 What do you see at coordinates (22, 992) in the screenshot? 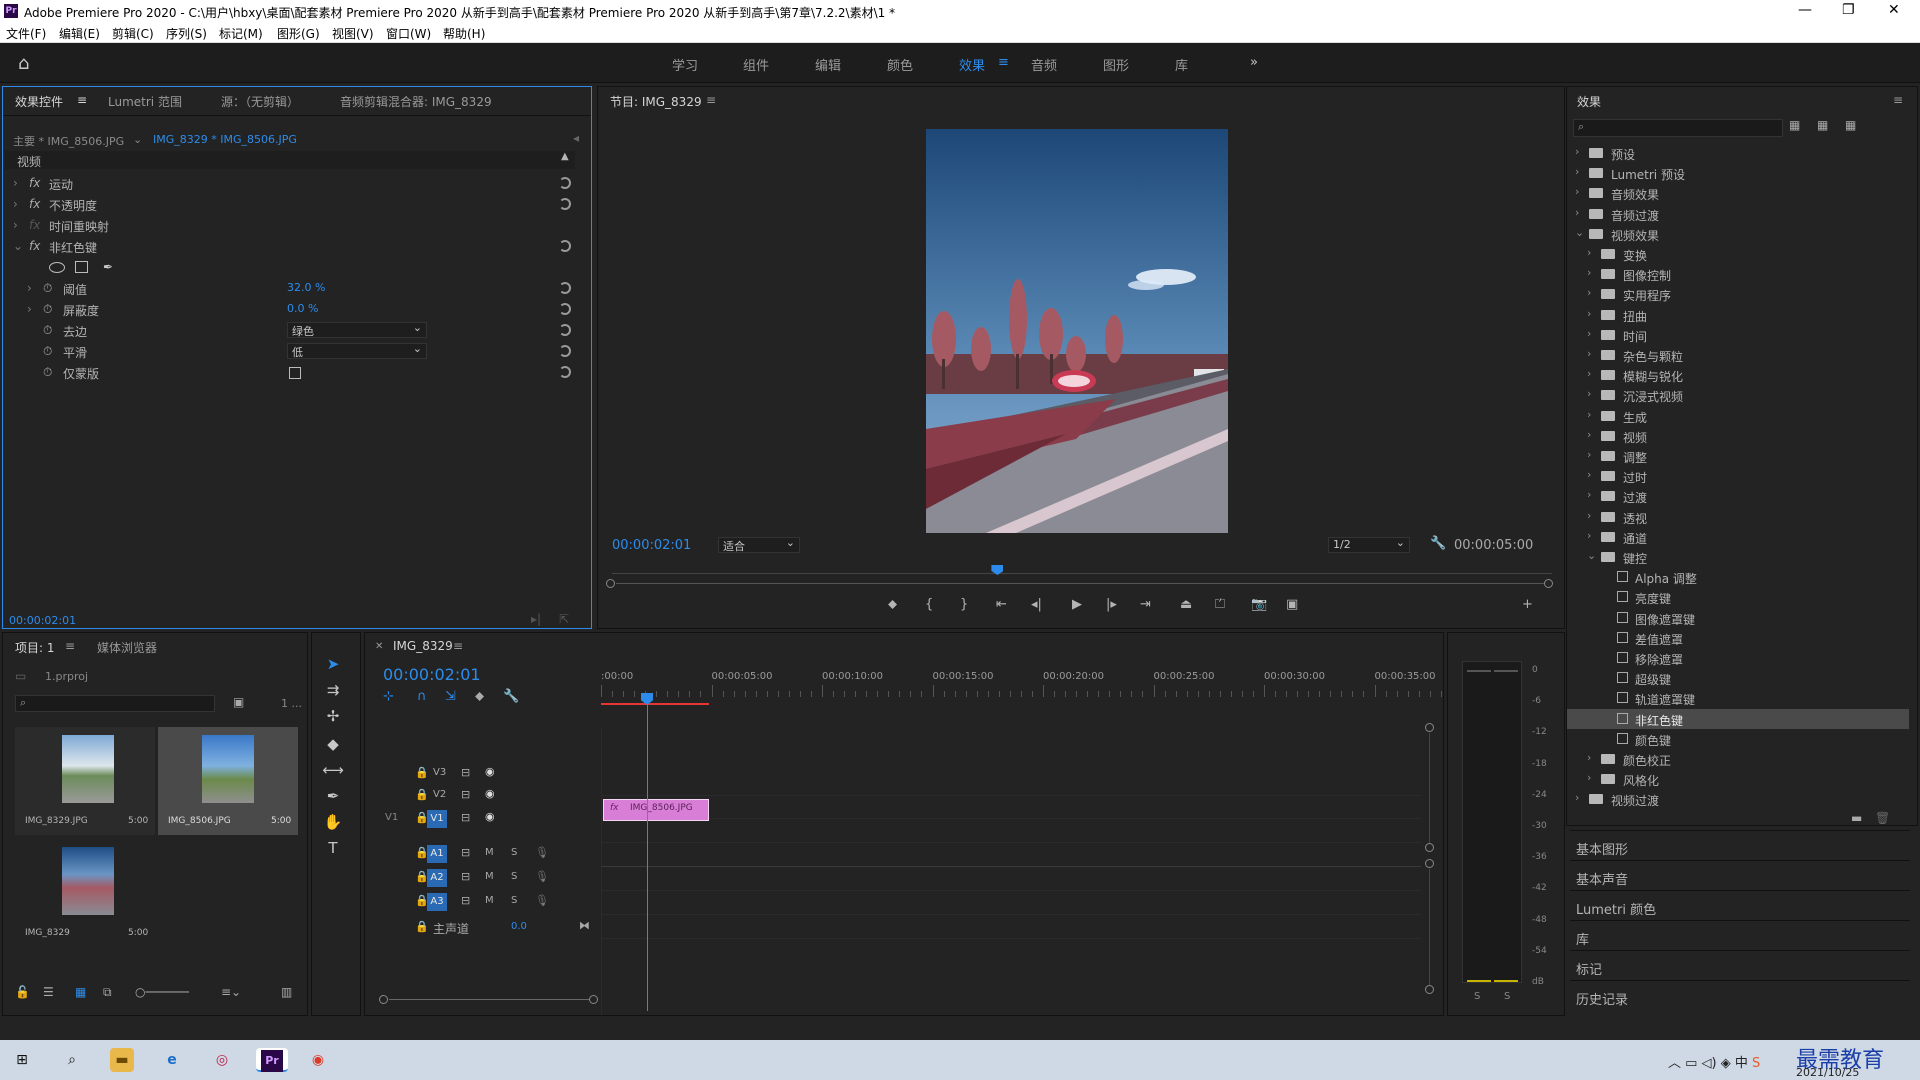
I see `lock-icon: 🔓` at bounding box center [22, 992].